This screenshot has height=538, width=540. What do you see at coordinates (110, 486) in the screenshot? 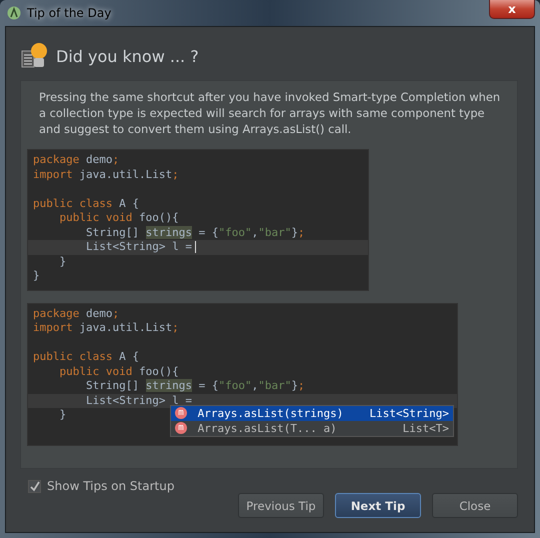
I see `show-tips-label: Show Tips on Startup` at bounding box center [110, 486].